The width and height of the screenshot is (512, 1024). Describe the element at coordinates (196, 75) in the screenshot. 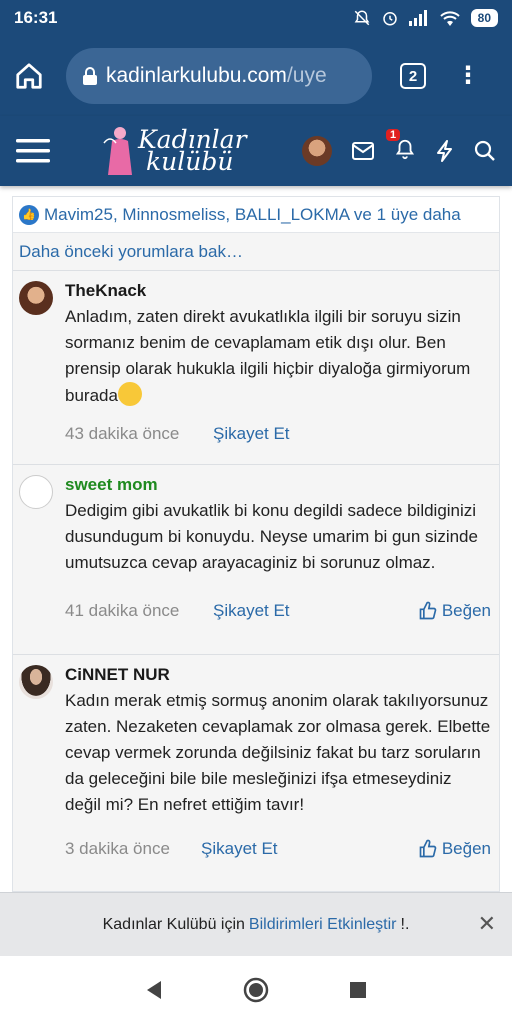

I see `url-domain: kadinlarkulubu.com` at that location.